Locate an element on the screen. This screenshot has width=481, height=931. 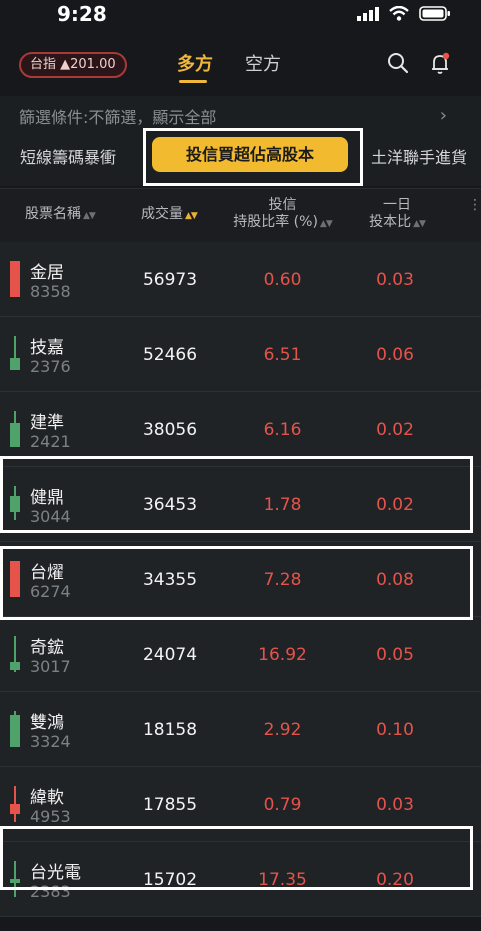
col-ratio-header: 投信 持股比率 (%) ▲▼ is located at coordinates (282, 215).